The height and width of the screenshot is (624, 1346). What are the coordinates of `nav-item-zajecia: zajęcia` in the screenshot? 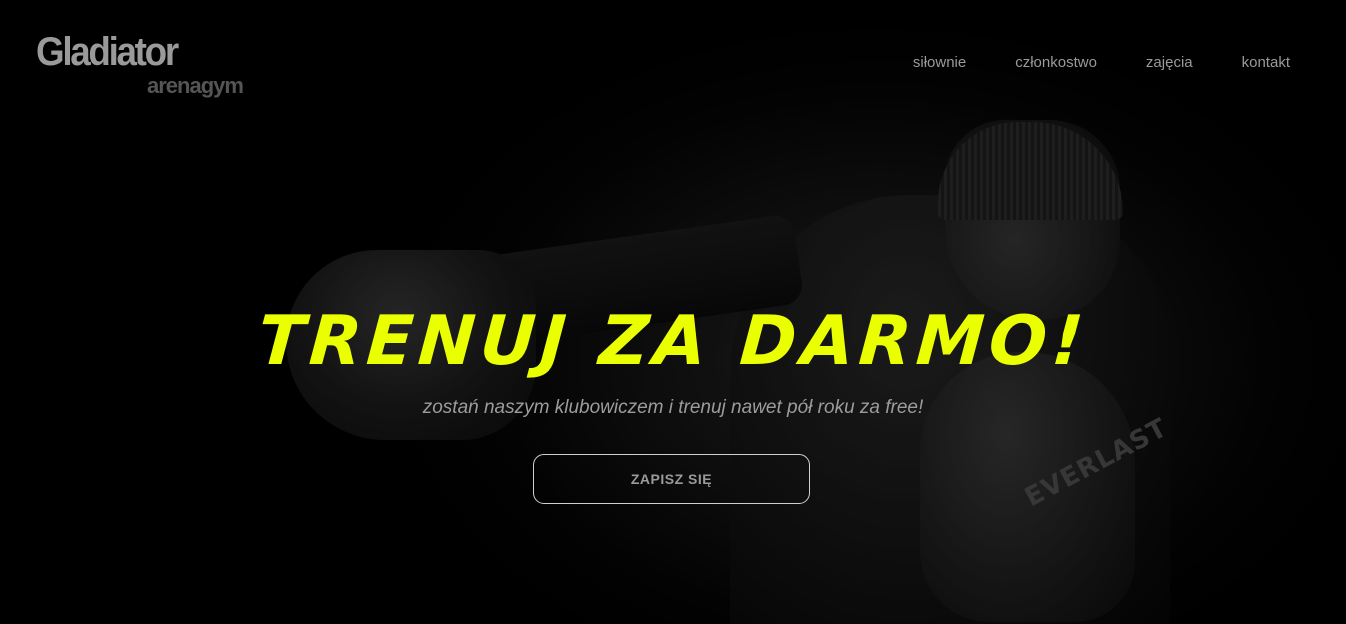 It's located at (1169, 62).